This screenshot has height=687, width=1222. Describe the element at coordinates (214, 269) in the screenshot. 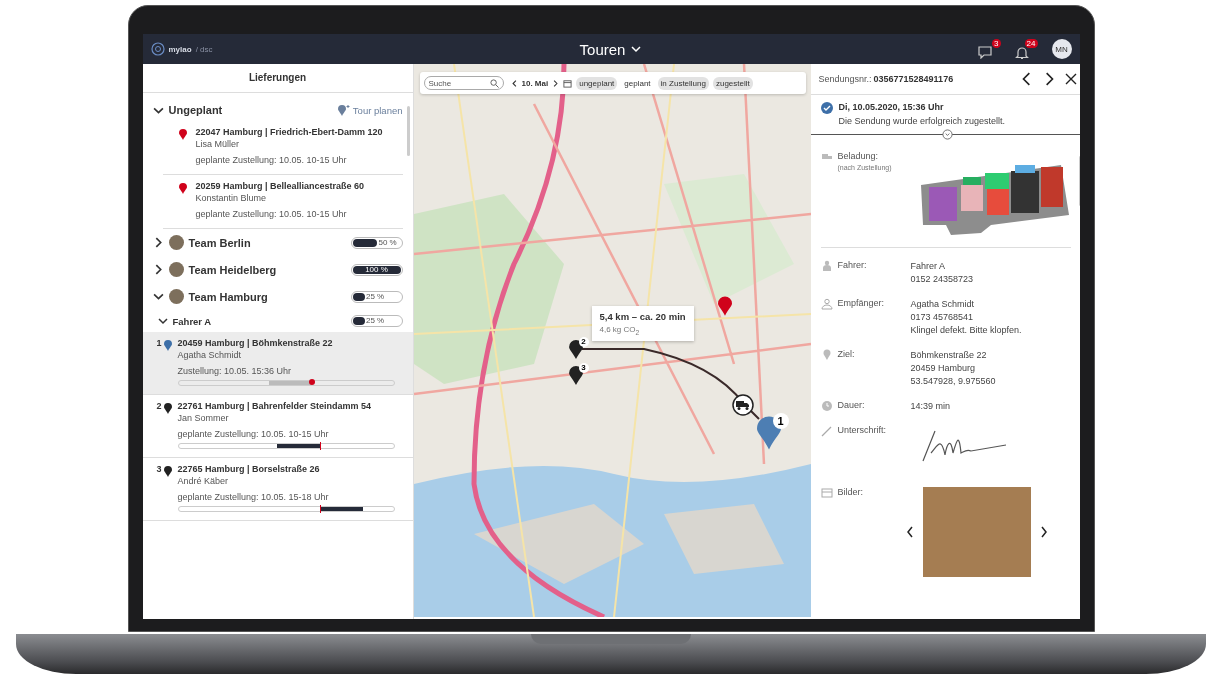

I see `team-toggle: Team Heidelberg` at that location.